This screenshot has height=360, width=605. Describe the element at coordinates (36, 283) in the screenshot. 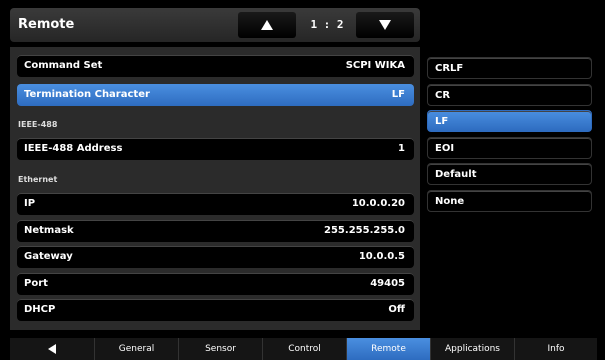

I see `port-label: Port` at that location.